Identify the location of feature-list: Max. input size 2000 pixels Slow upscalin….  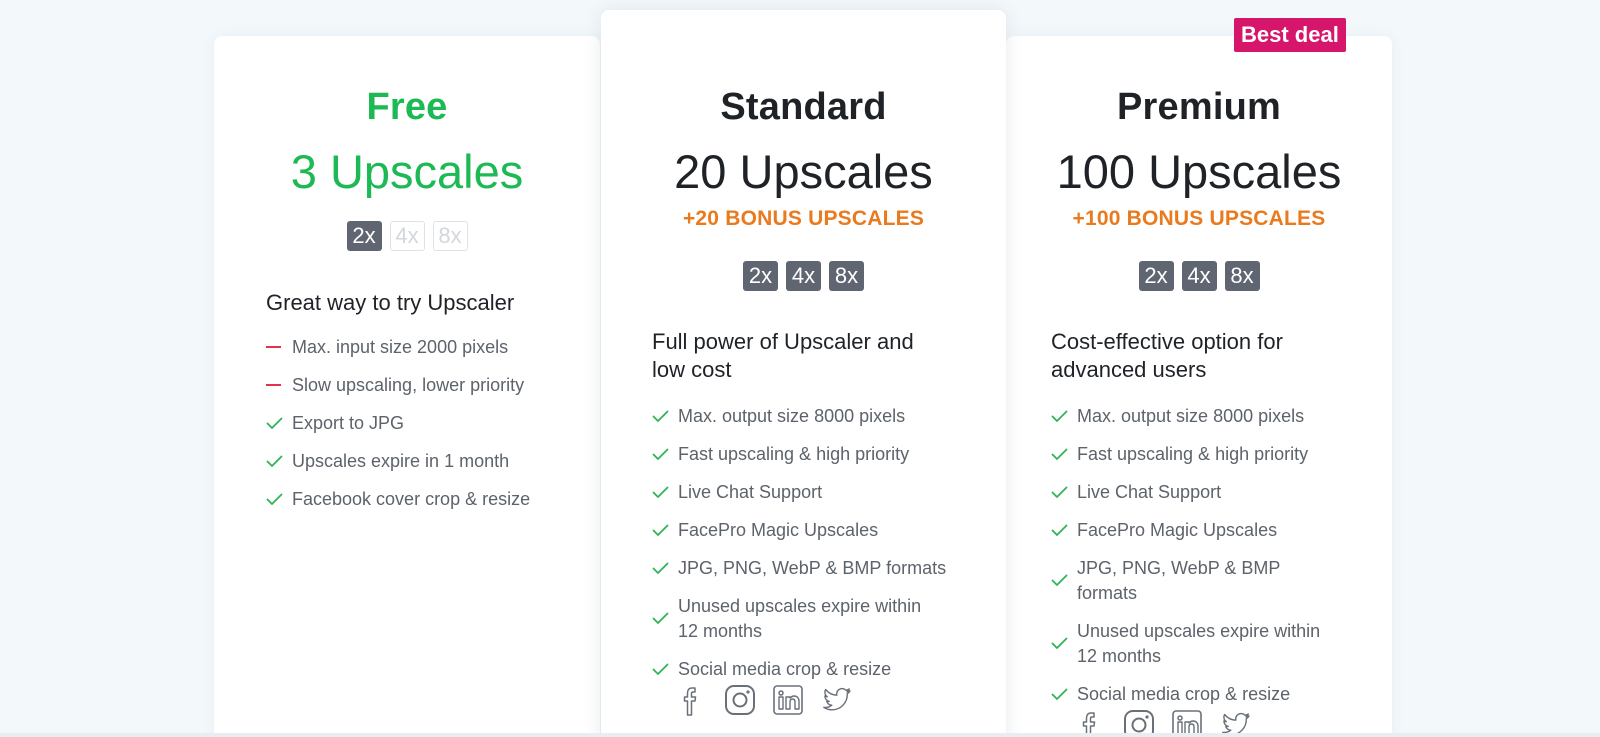
(398, 423).